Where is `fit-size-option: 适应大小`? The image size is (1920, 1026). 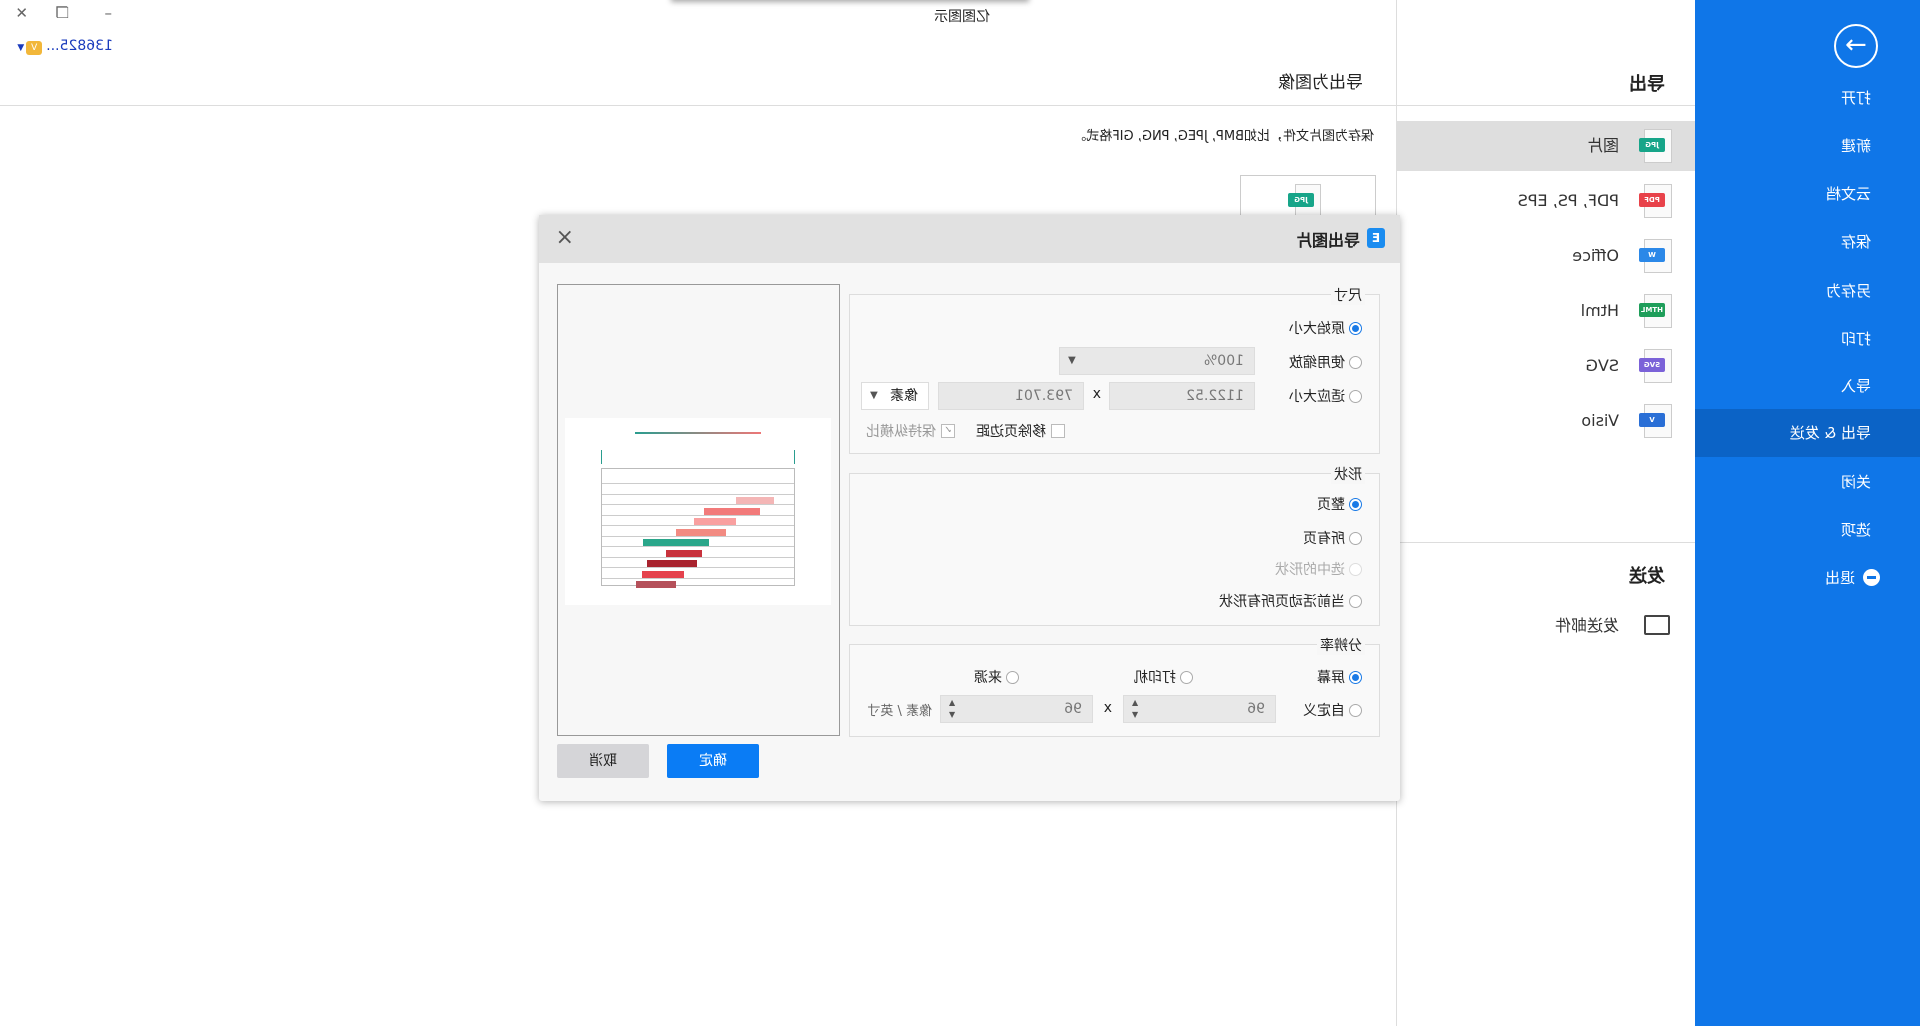
fit-size-option: 适应大小 is located at coordinates (1325, 396).